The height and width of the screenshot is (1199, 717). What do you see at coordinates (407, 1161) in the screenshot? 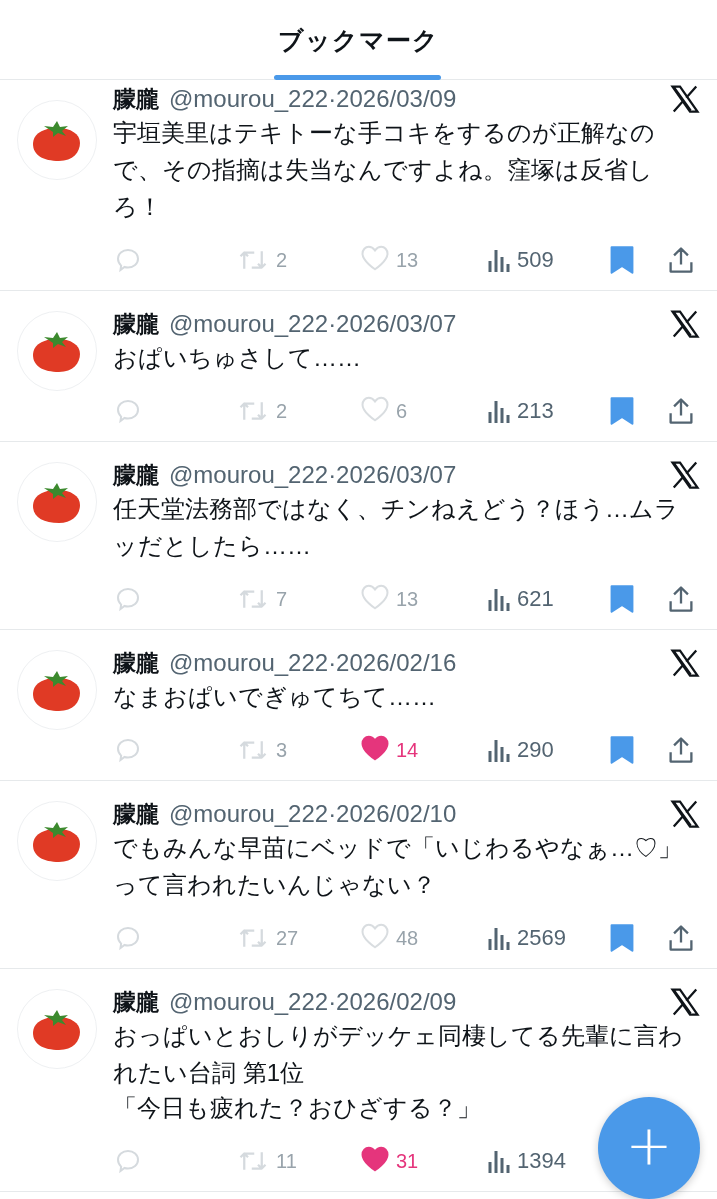
I see `like-count: 31` at bounding box center [407, 1161].